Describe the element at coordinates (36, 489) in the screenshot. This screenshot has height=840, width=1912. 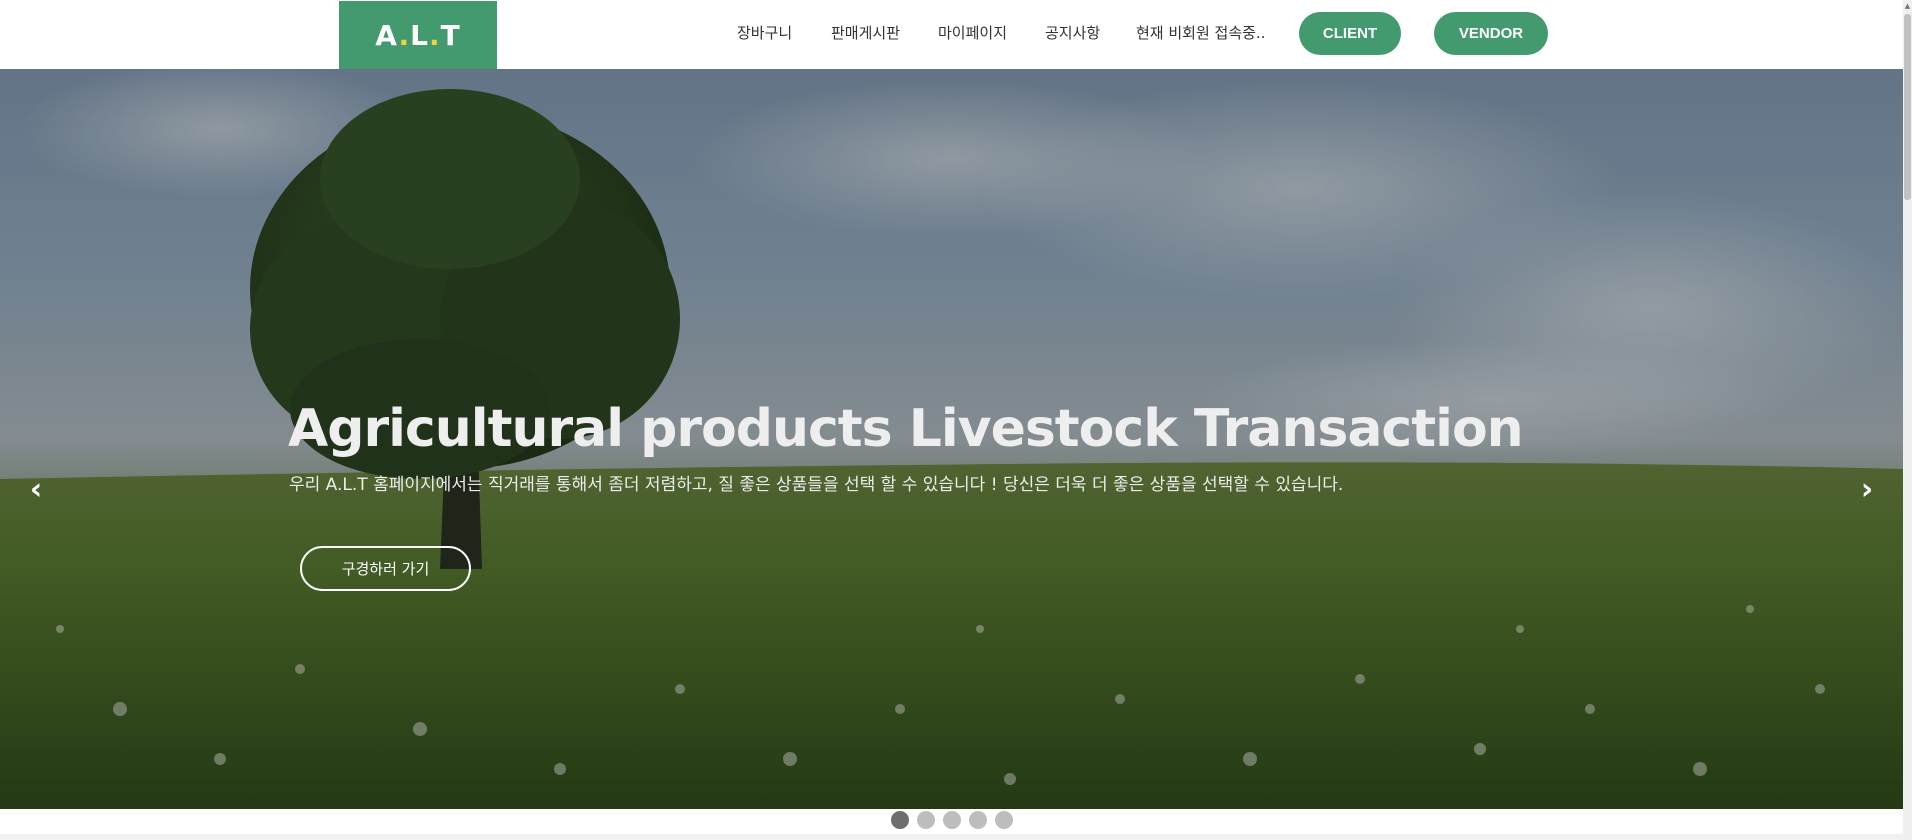
I see `chevron-left-icon: ‹` at that location.